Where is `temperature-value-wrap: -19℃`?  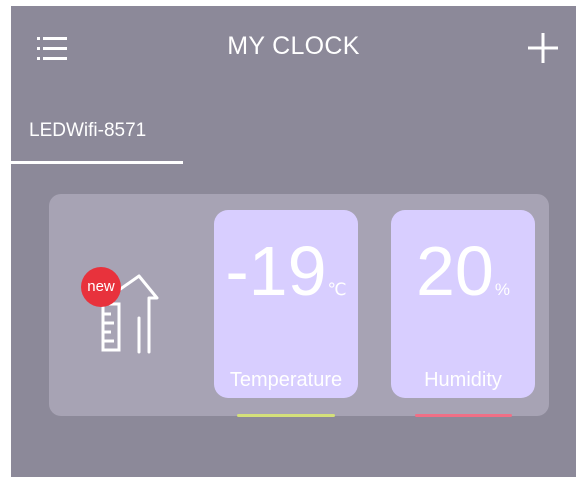
temperature-value-wrap: -19℃ is located at coordinates (286, 271).